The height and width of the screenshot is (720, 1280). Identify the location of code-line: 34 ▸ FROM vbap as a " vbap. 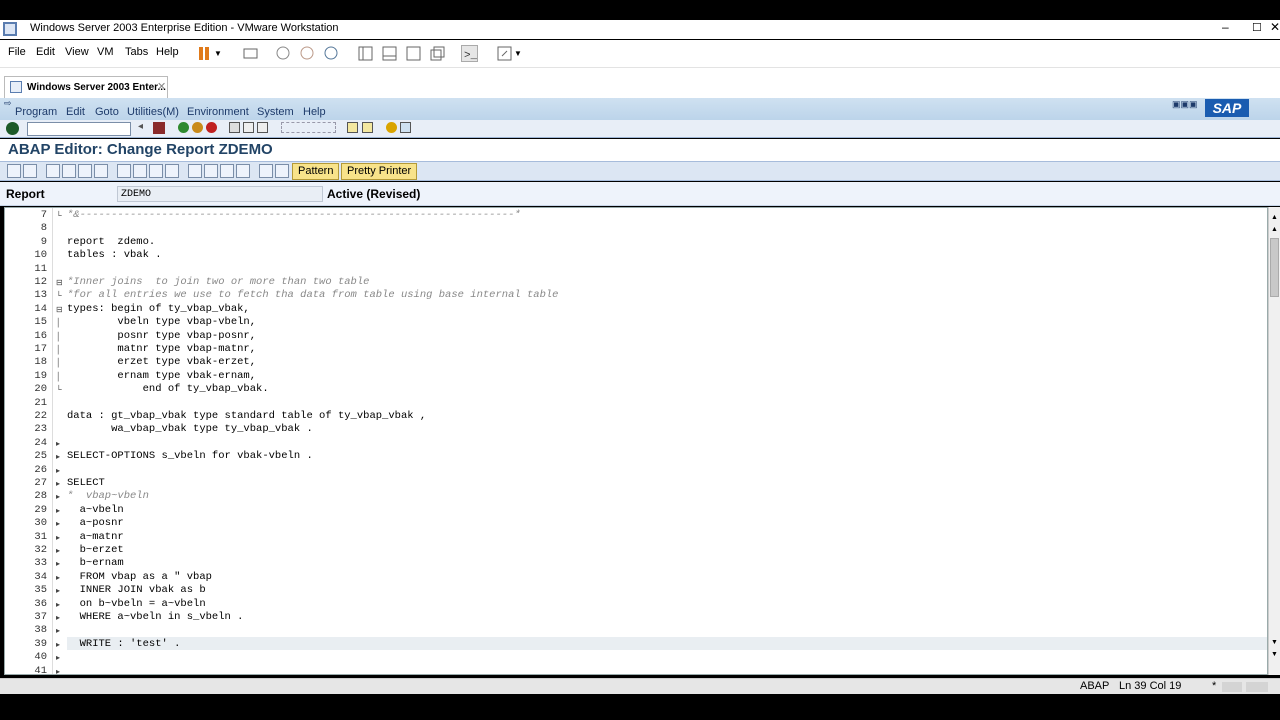
(636, 577).